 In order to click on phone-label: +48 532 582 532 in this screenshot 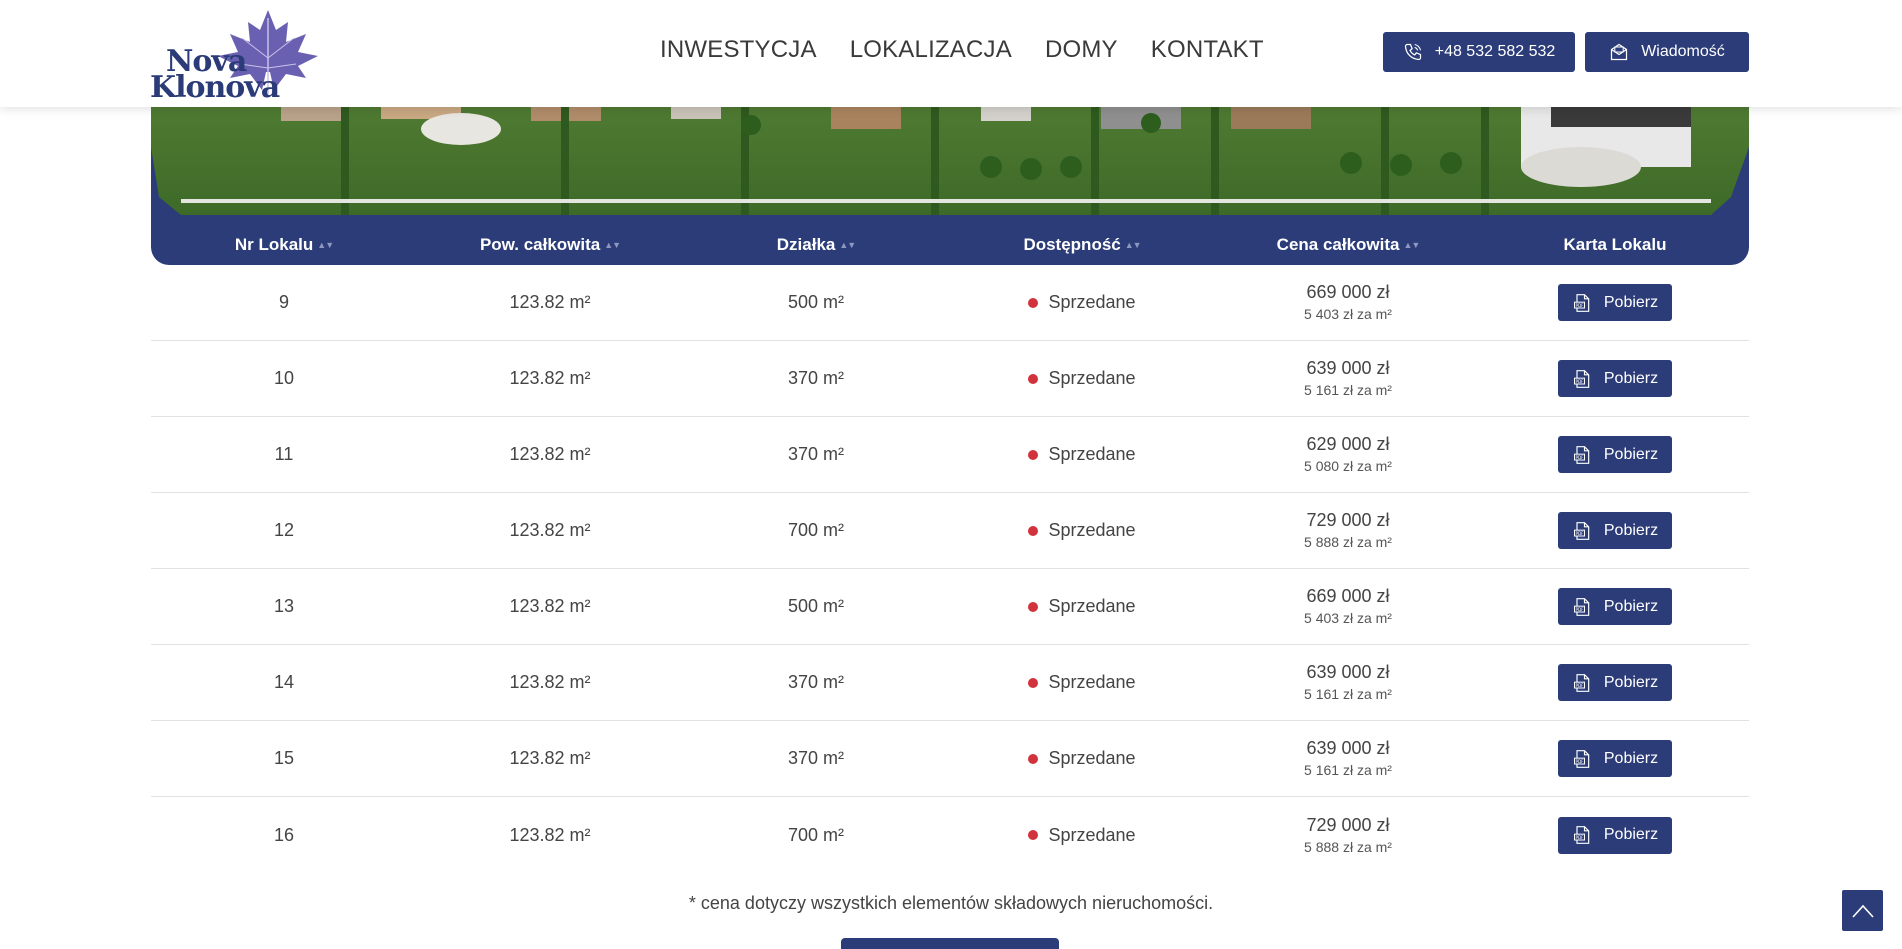, I will do `click(1495, 51)`.